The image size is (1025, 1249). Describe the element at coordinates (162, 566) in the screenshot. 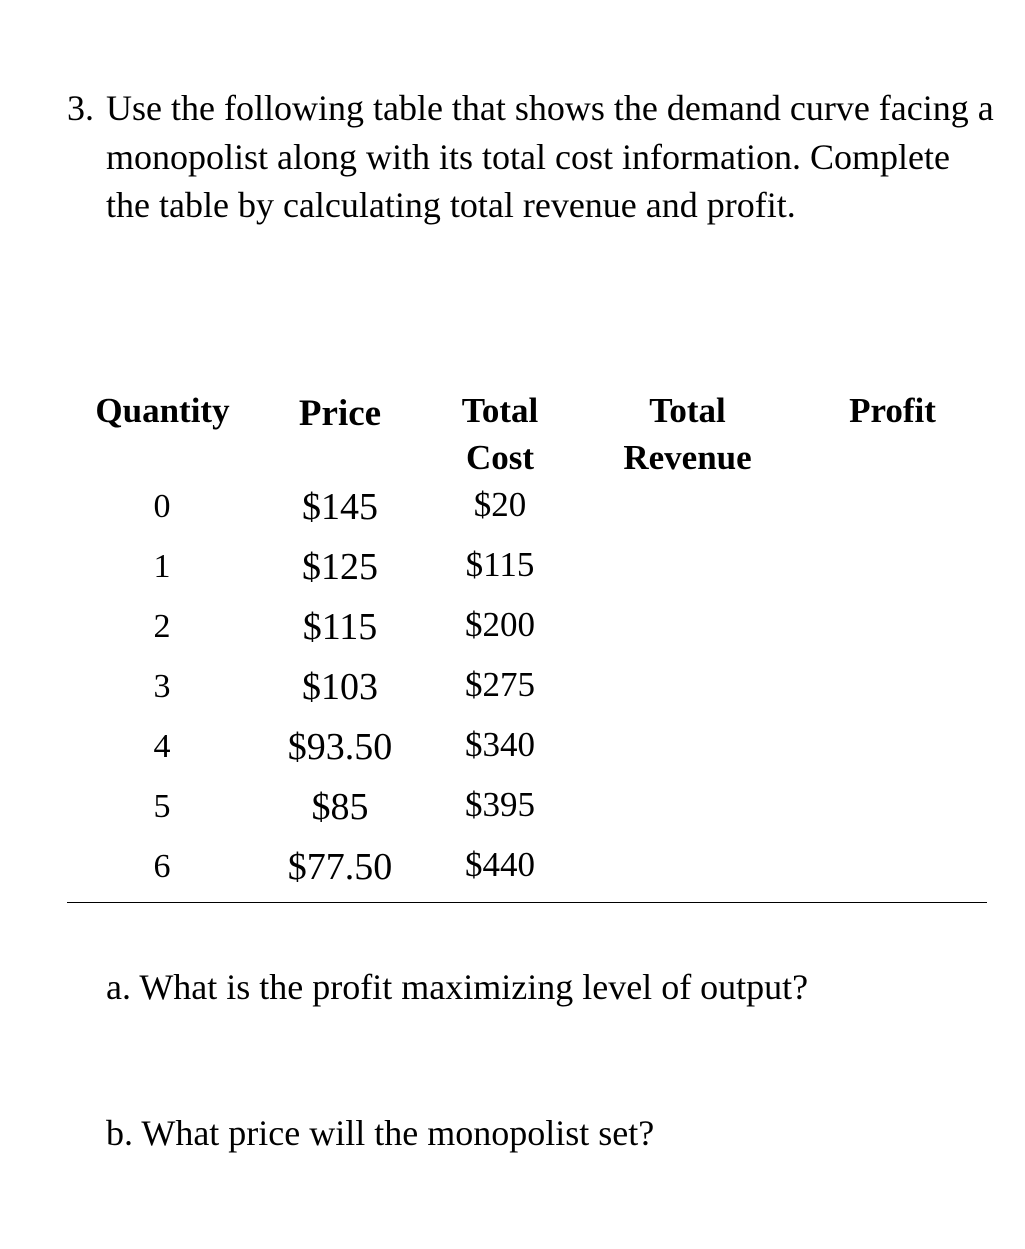

I see `cell-quantity: 1` at that location.